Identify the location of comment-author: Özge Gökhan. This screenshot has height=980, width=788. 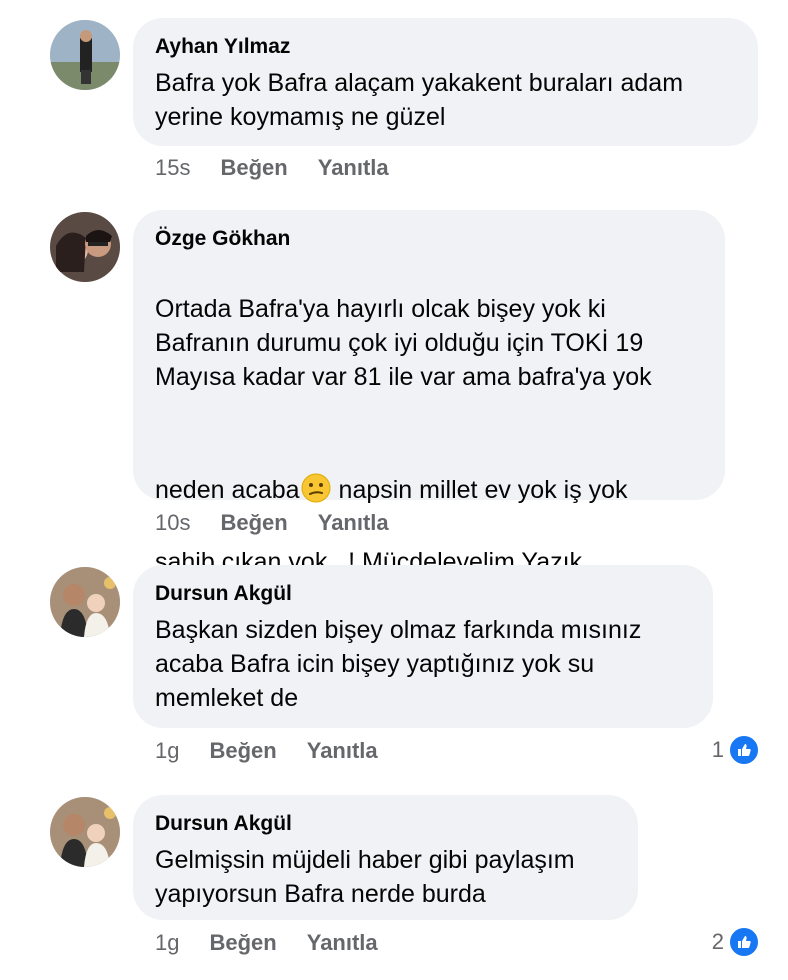
(430, 239).